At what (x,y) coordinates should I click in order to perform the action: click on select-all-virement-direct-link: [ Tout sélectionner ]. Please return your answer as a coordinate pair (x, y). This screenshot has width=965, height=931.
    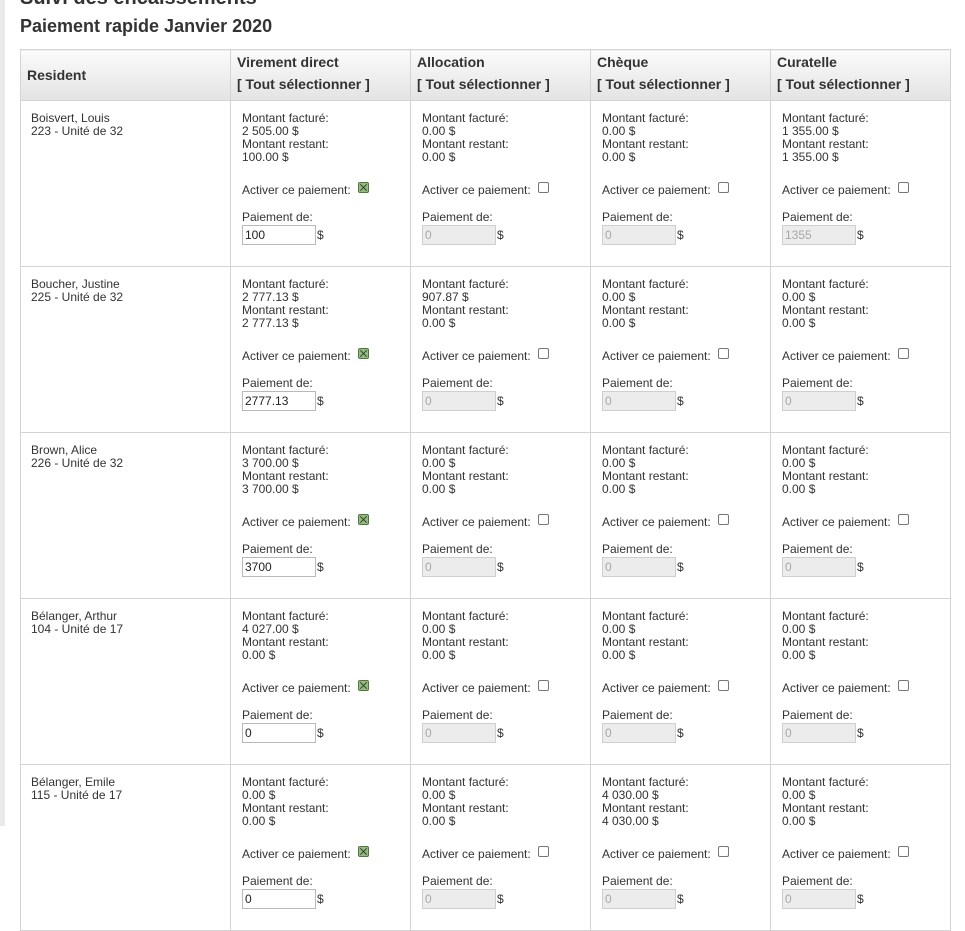
    Looking at the image, I should click on (320, 87).